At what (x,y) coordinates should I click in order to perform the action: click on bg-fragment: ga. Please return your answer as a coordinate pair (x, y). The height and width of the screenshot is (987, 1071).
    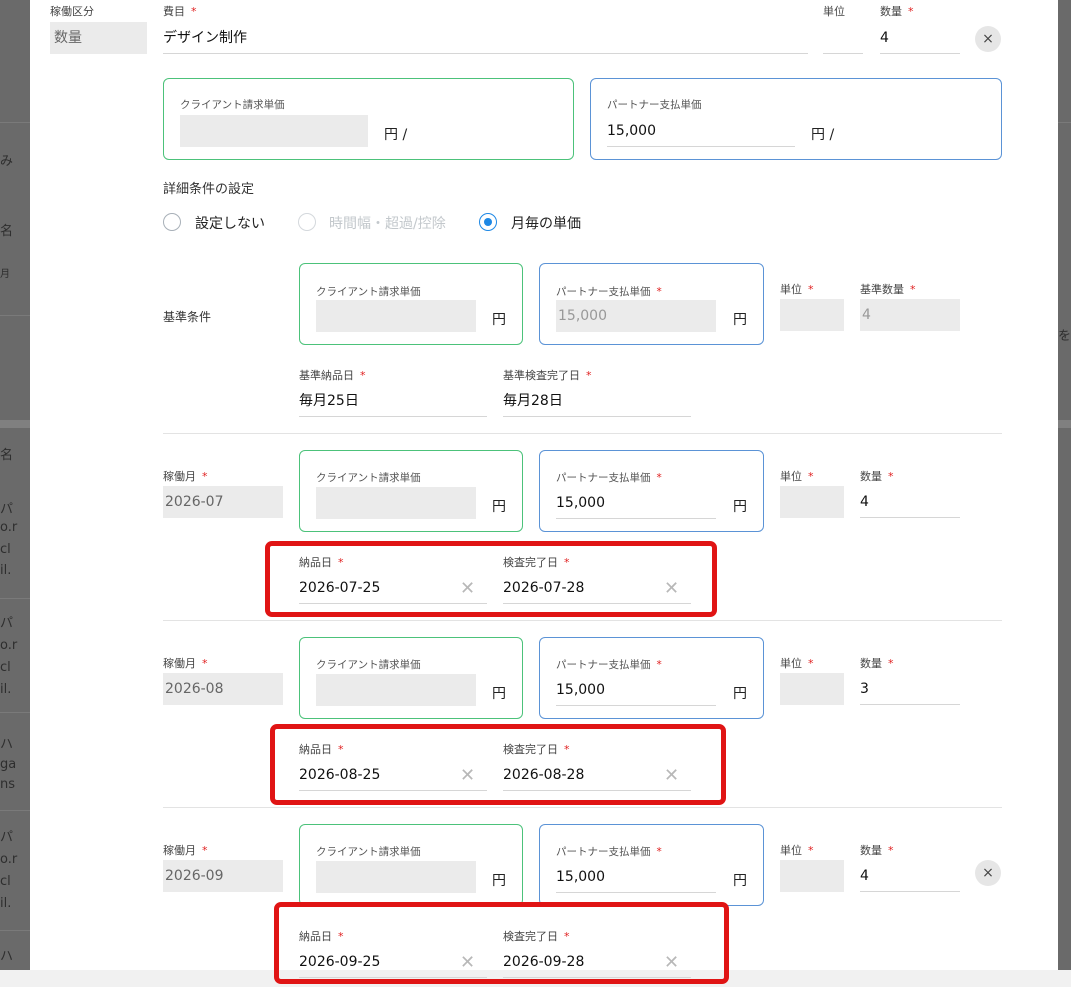
    Looking at the image, I should click on (8, 764).